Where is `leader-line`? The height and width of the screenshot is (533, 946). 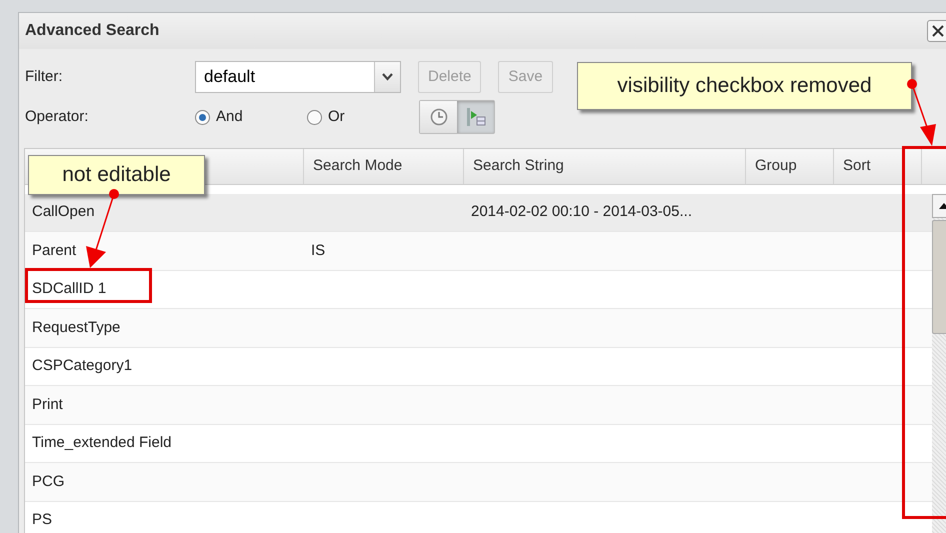
leader-line is located at coordinates (921, 112).